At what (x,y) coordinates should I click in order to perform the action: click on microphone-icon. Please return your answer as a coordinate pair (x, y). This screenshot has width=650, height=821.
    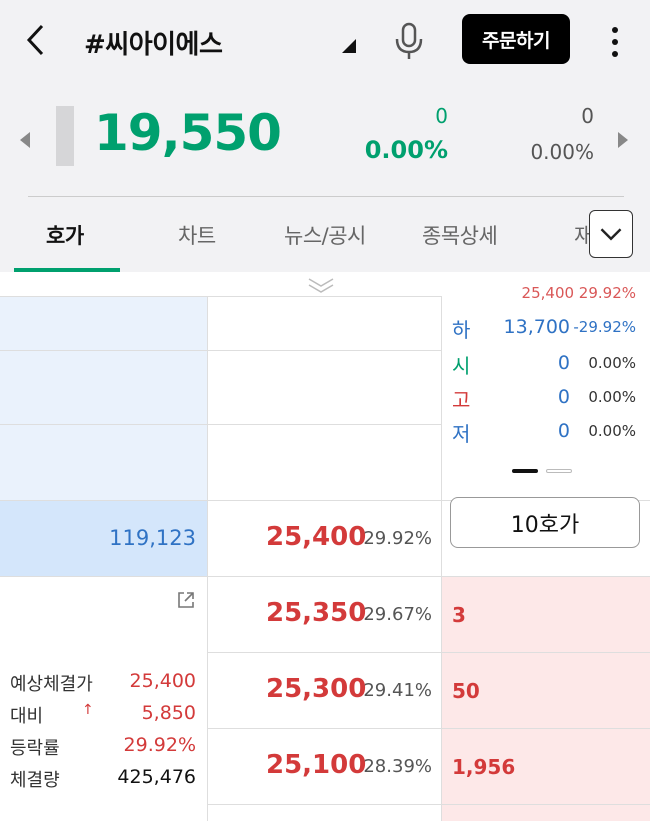
    Looking at the image, I should click on (409, 41).